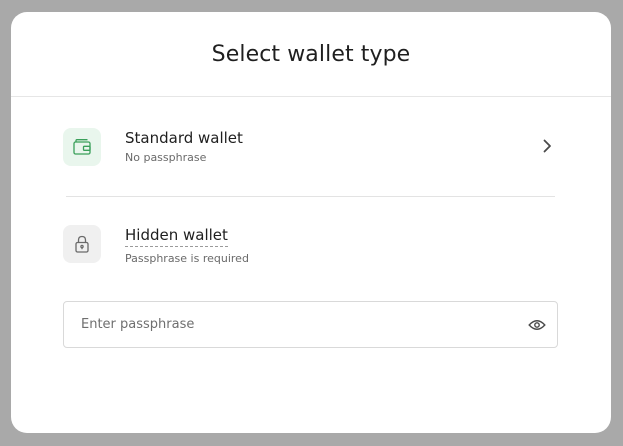  What do you see at coordinates (309, 247) in the screenshot?
I see `hidden-wallet-option: Hidden wallet Passphrase is required` at bounding box center [309, 247].